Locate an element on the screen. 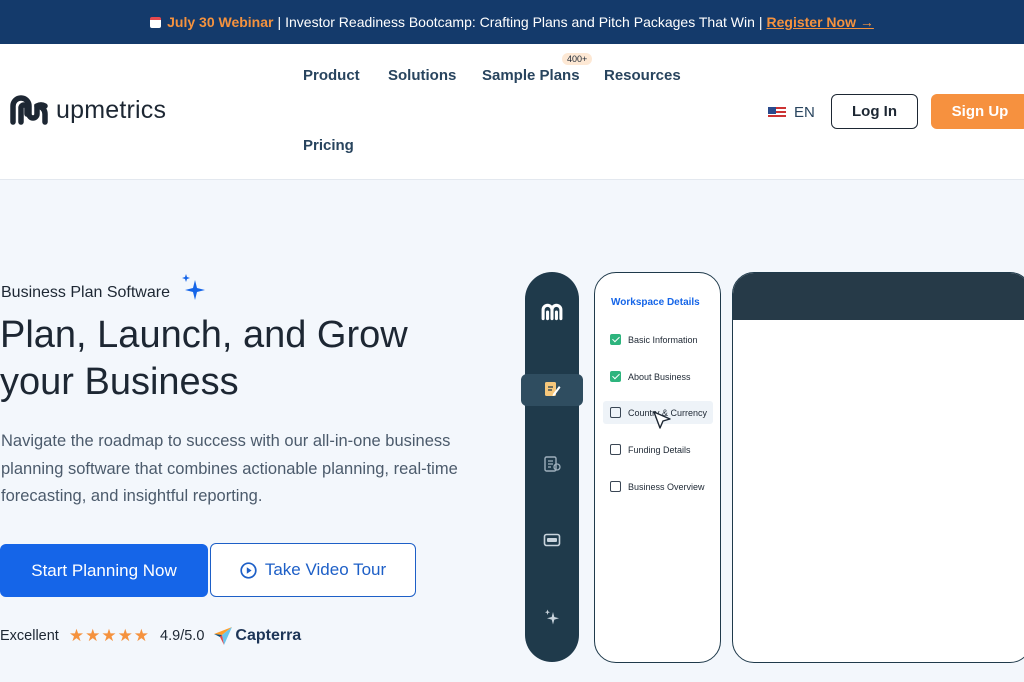 Image resolution: width=1024 pixels, height=682 pixels. rating-row: Excellent ★★★★★ 4.9/5.0 Capterra is located at coordinates (150, 636).